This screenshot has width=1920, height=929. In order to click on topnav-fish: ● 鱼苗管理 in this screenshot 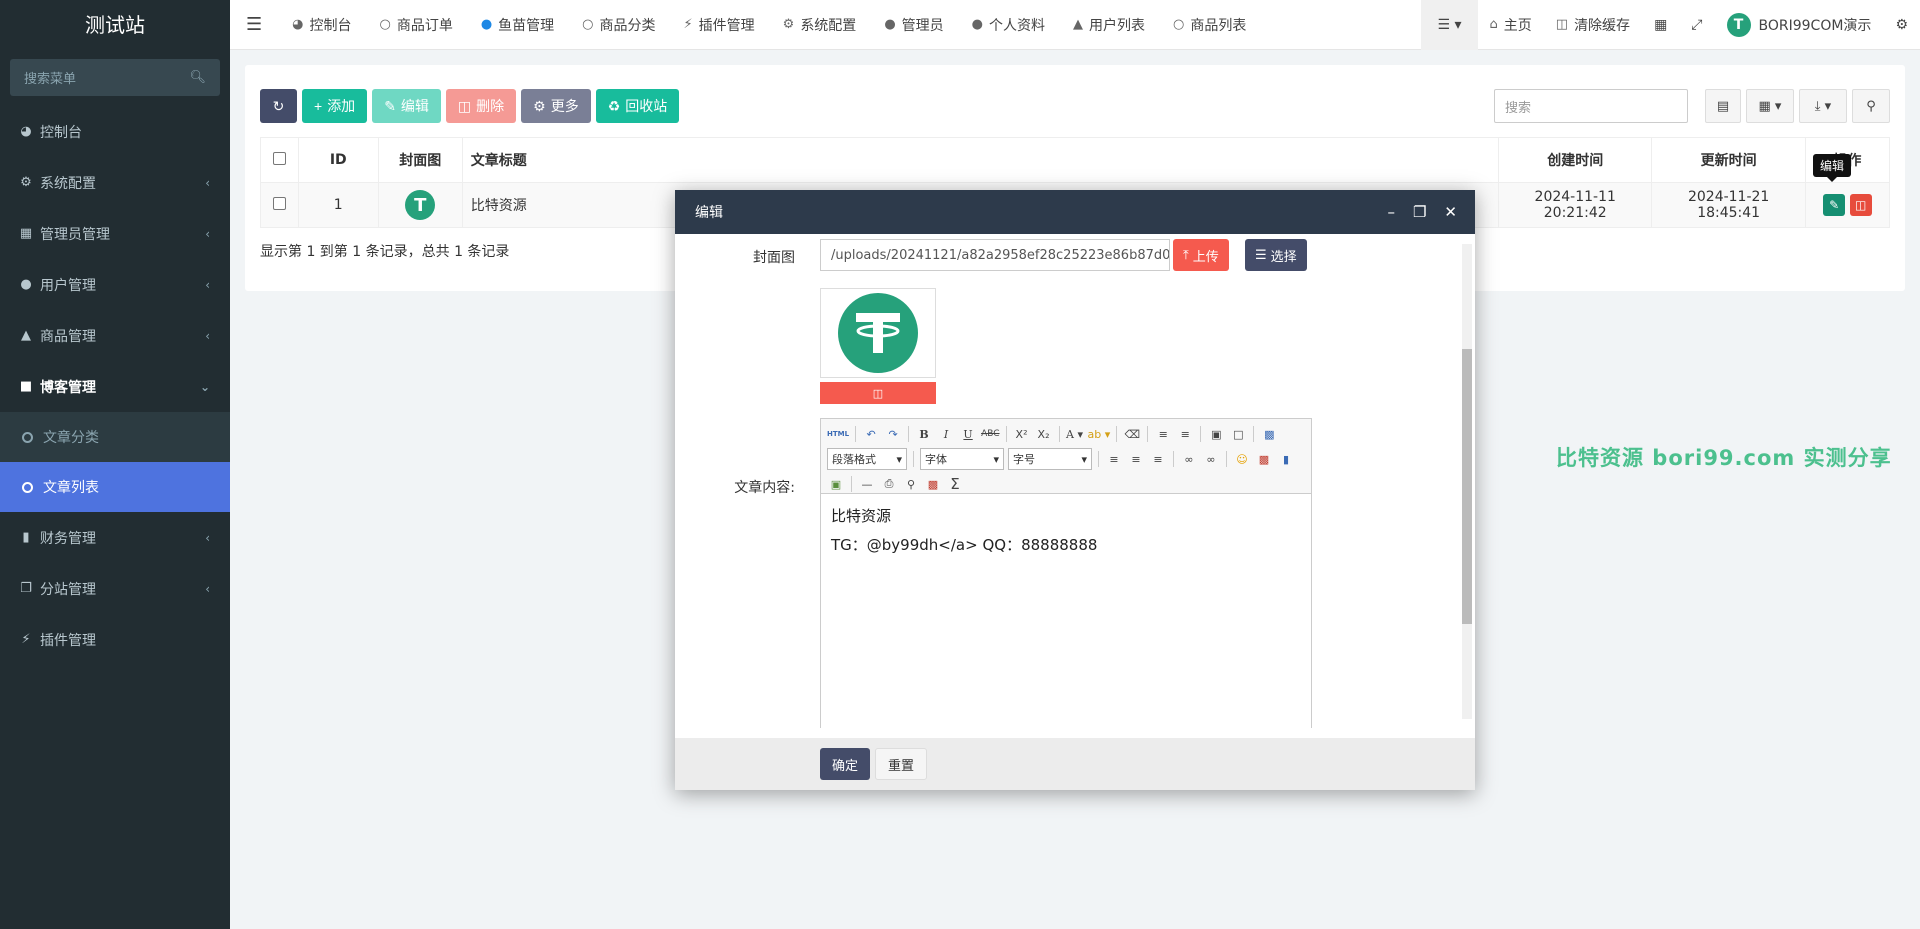, I will do `click(517, 25)`.